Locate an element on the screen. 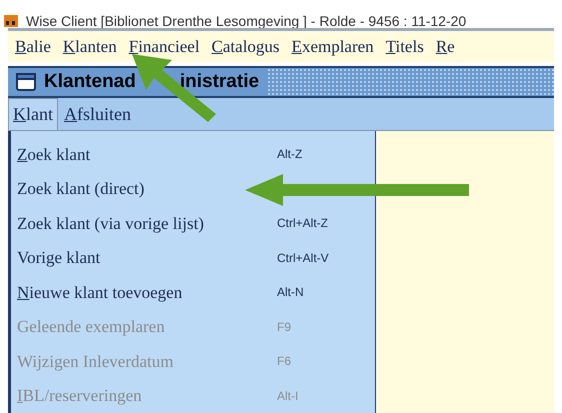 This screenshot has height=413, width=562. menu-item: Klanten is located at coordinates (90, 47).